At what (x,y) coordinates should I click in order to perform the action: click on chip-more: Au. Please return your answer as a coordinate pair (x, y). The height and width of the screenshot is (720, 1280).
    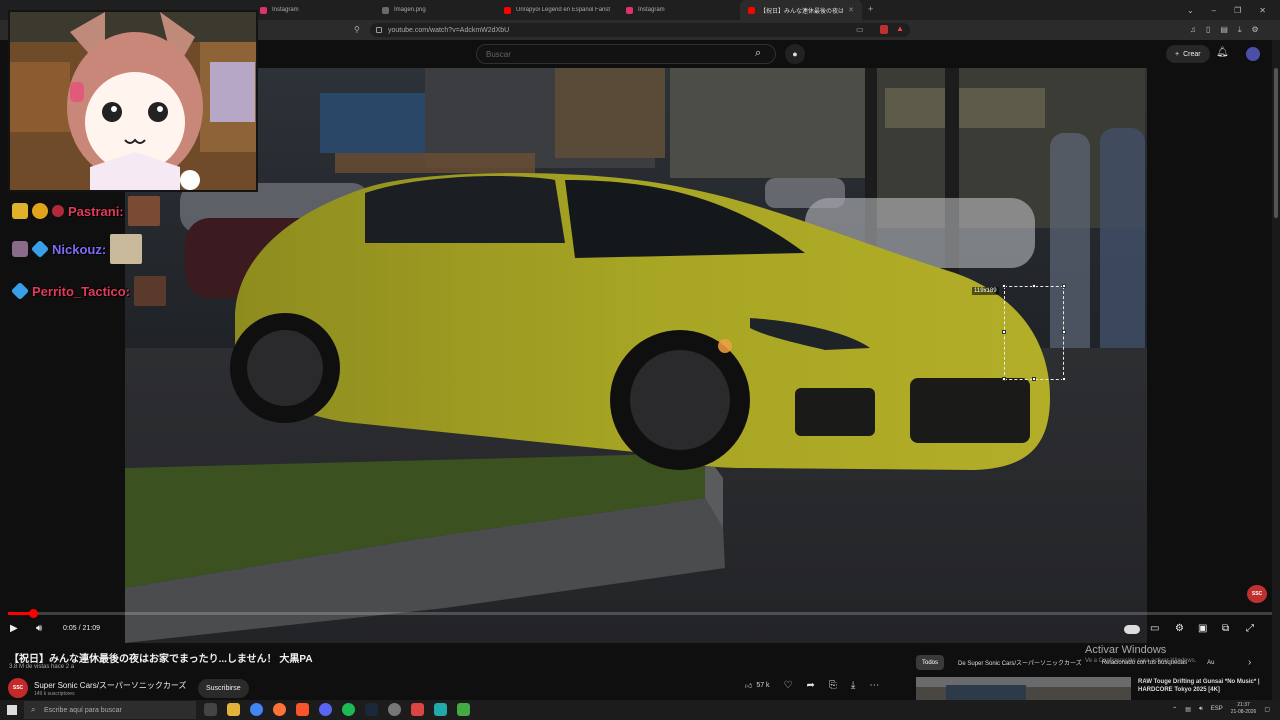
    Looking at the image, I should click on (1210, 662).